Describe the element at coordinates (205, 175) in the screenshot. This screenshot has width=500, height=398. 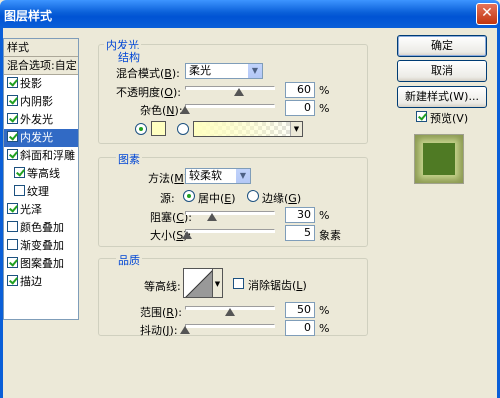
I see `method-value: 较柔软` at that location.